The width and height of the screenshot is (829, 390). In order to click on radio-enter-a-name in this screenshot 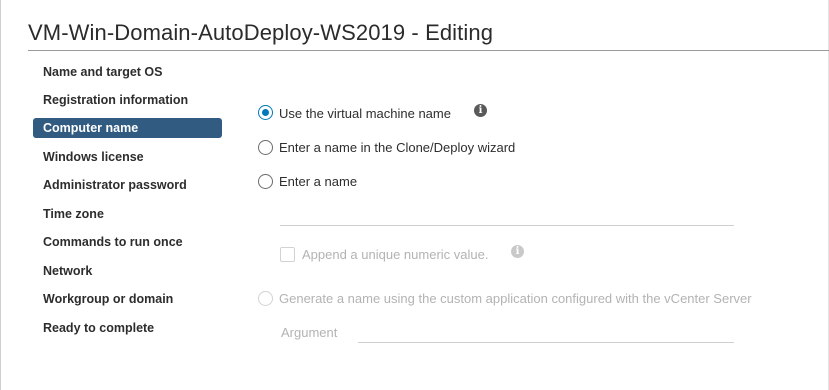, I will do `click(265, 181)`.